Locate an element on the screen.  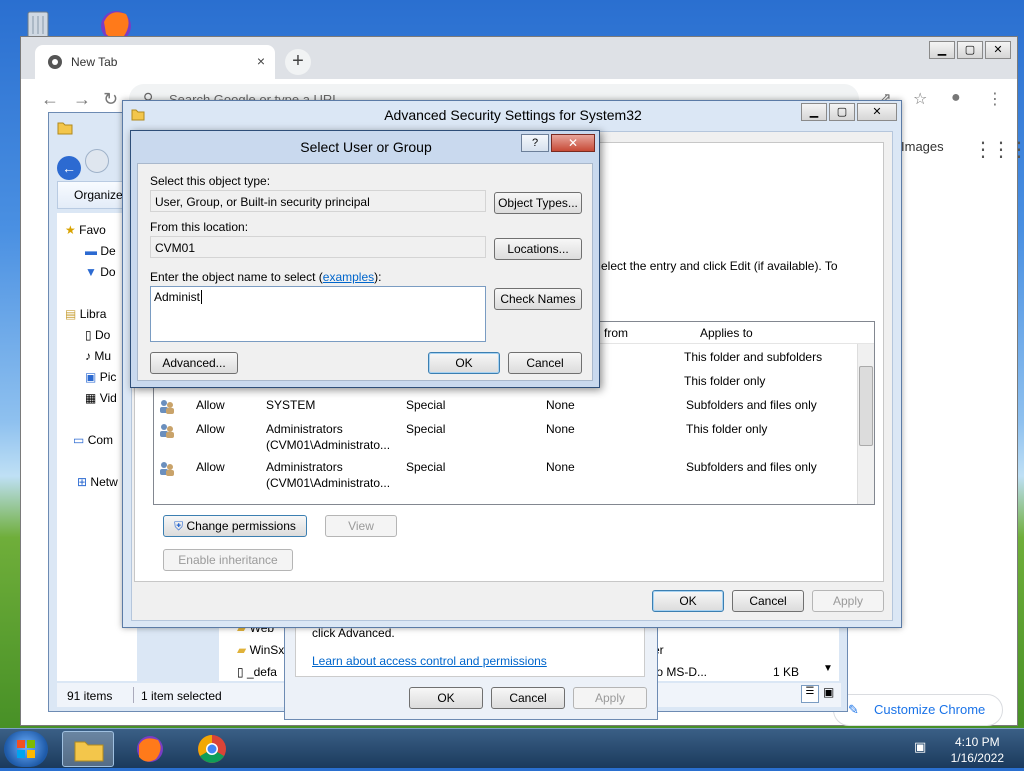
taskbar-chrome is located at coordinates (212, 749).